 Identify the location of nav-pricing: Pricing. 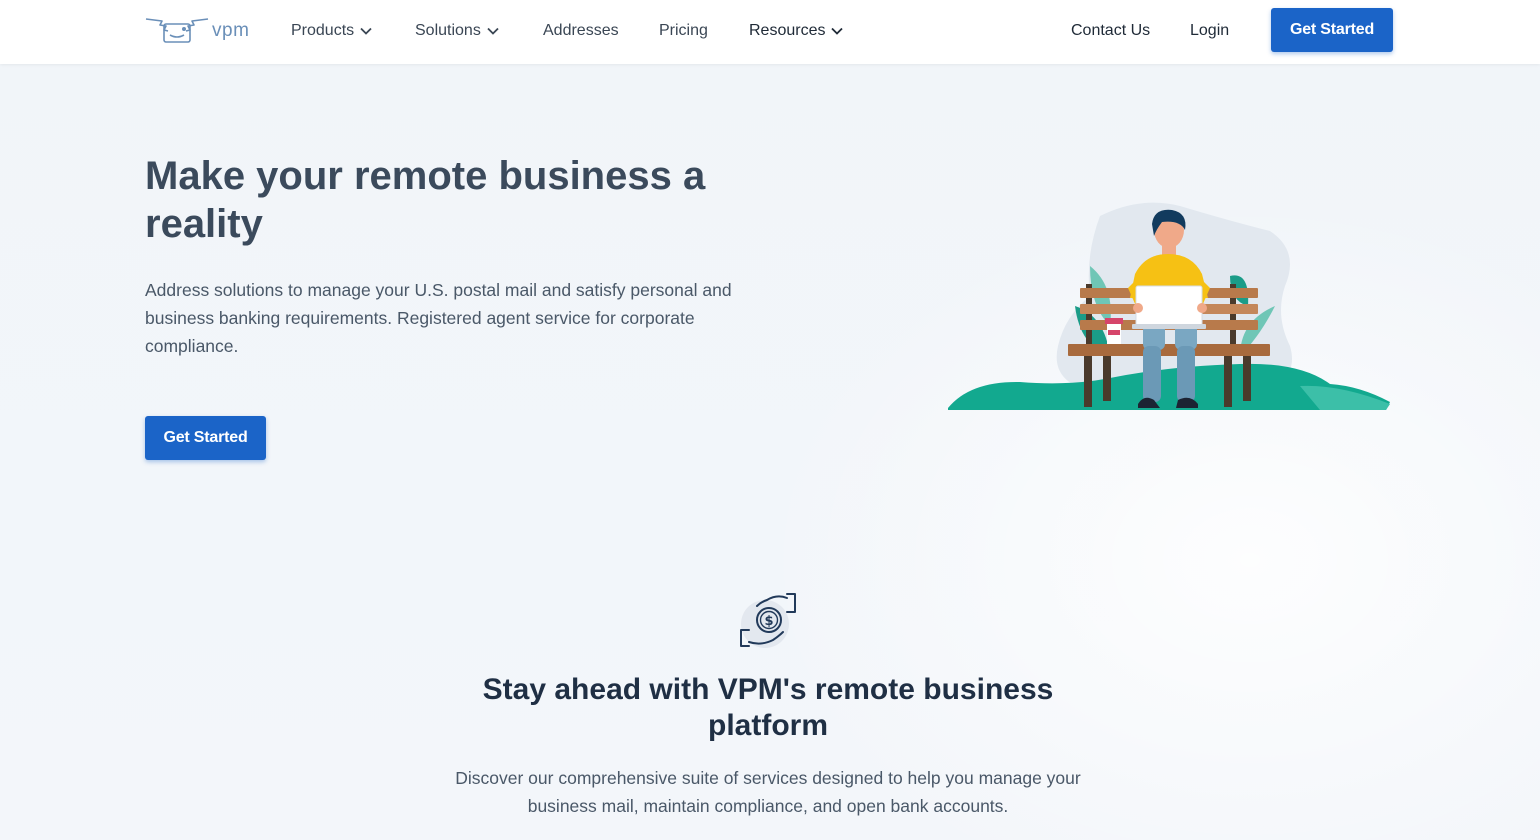
(683, 31).